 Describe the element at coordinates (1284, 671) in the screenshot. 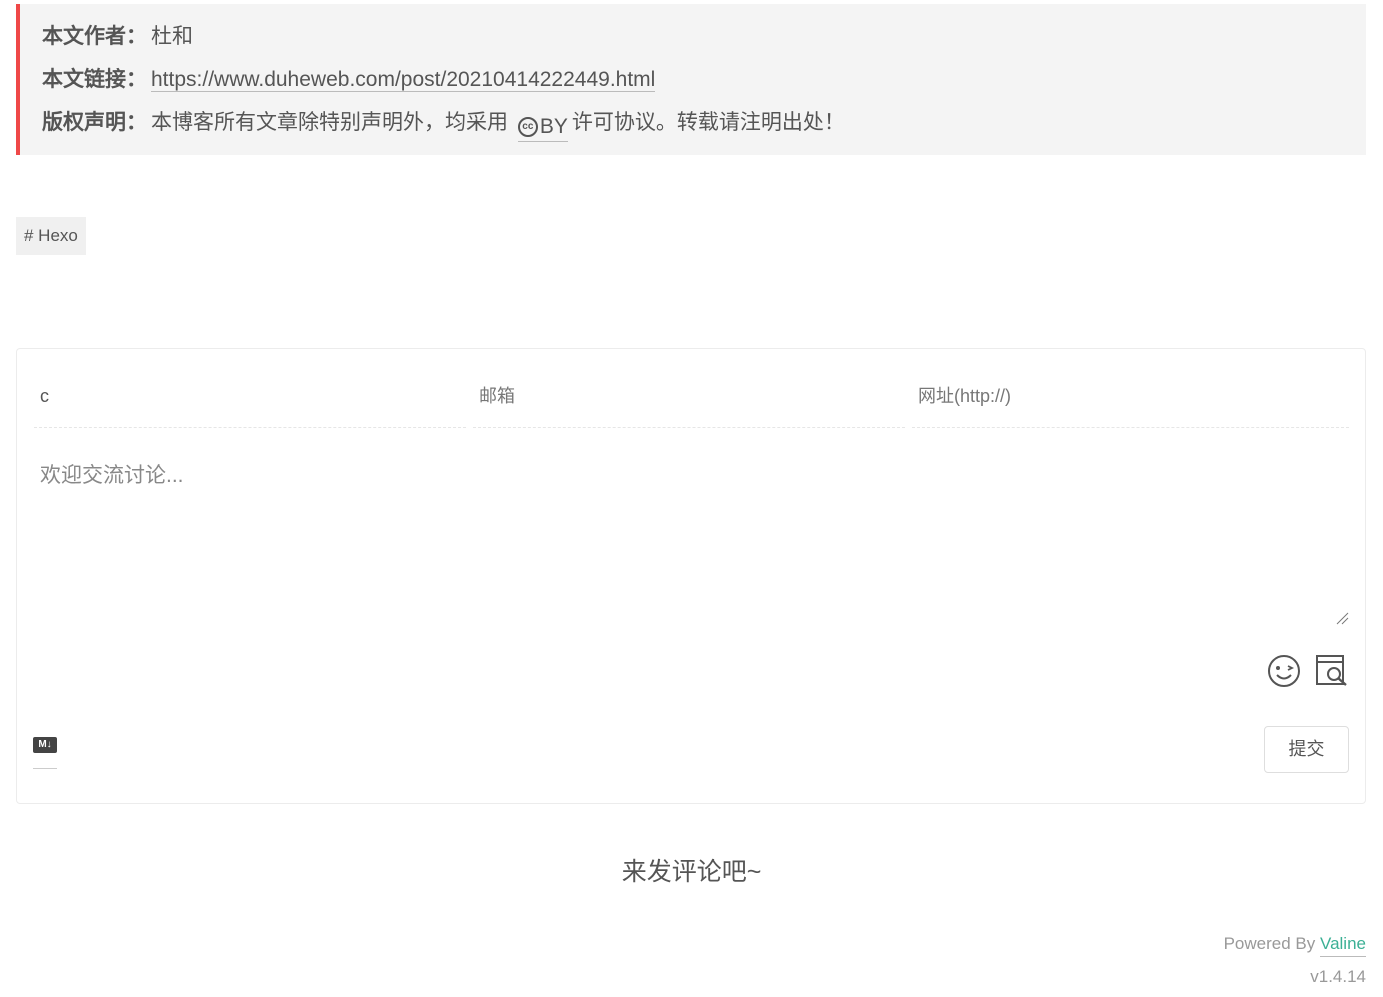

I see `emoji-icon` at that location.